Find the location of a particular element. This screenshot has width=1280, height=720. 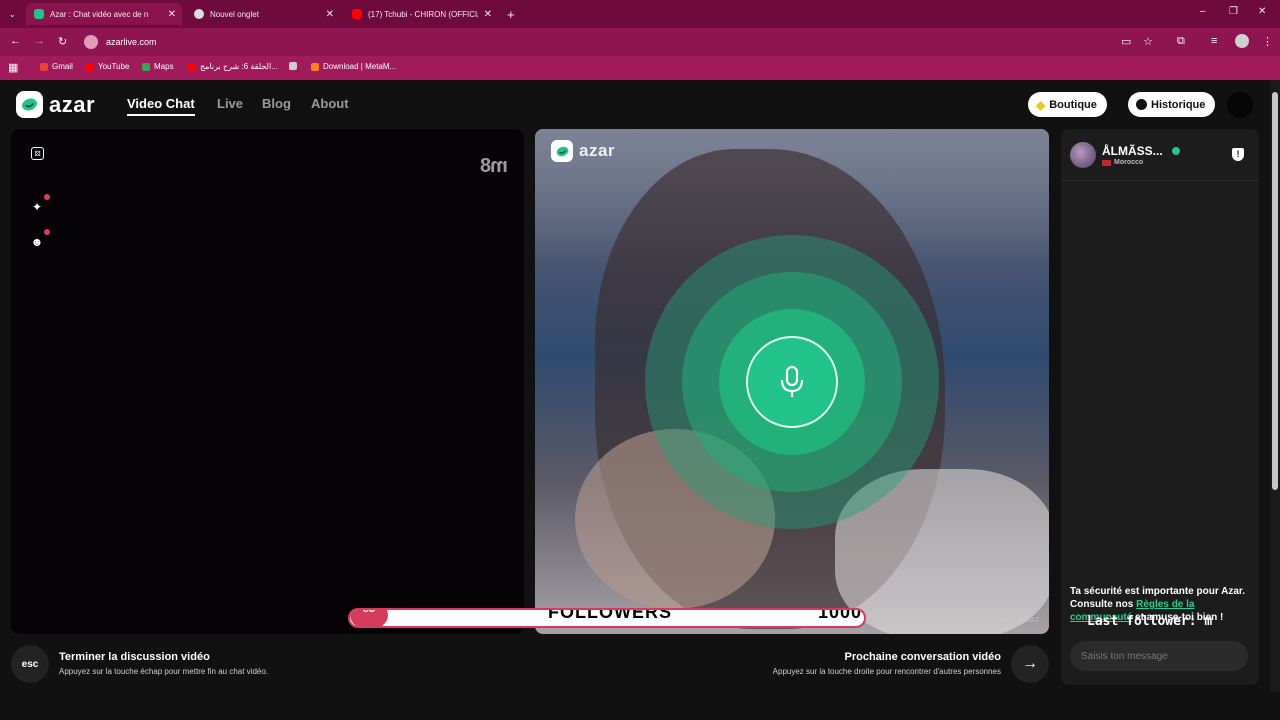

nav-video-chat: Video Chat is located at coordinates (161, 103).